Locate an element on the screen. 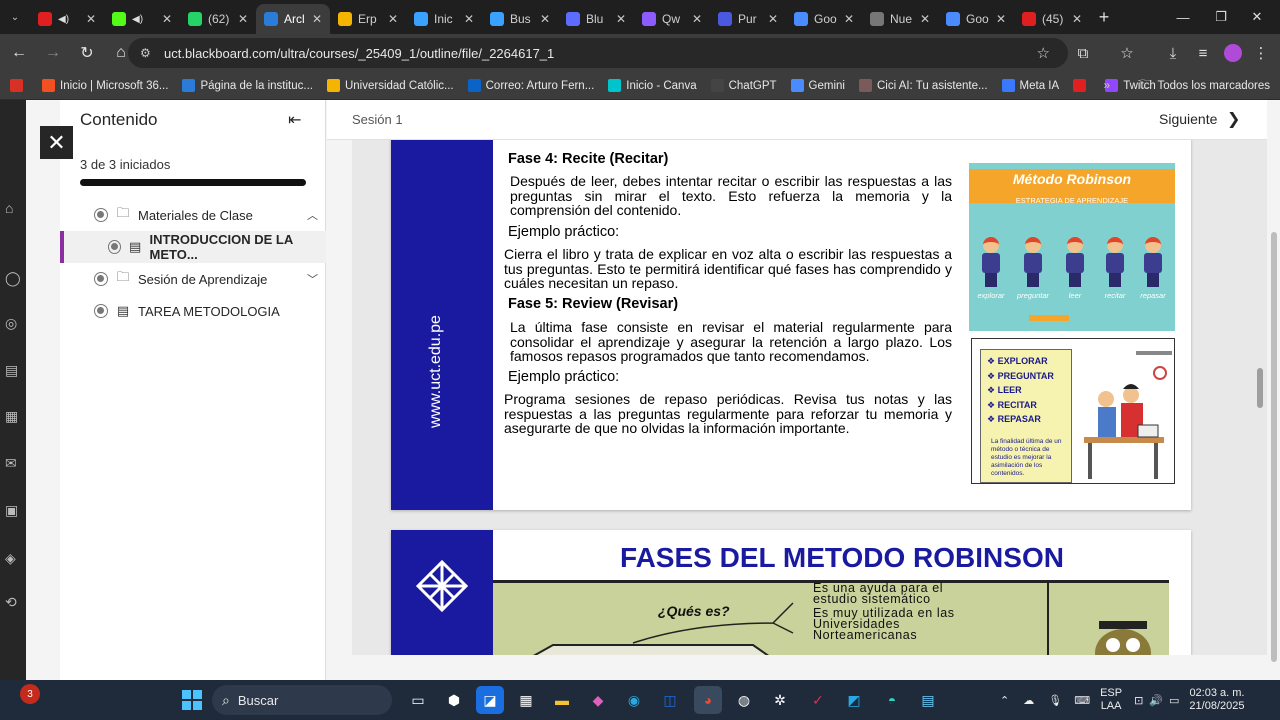 Image resolution: width=1280 pixels, height=720 pixels. browser-tab: Qw ✕ is located at coordinates (672, 19).